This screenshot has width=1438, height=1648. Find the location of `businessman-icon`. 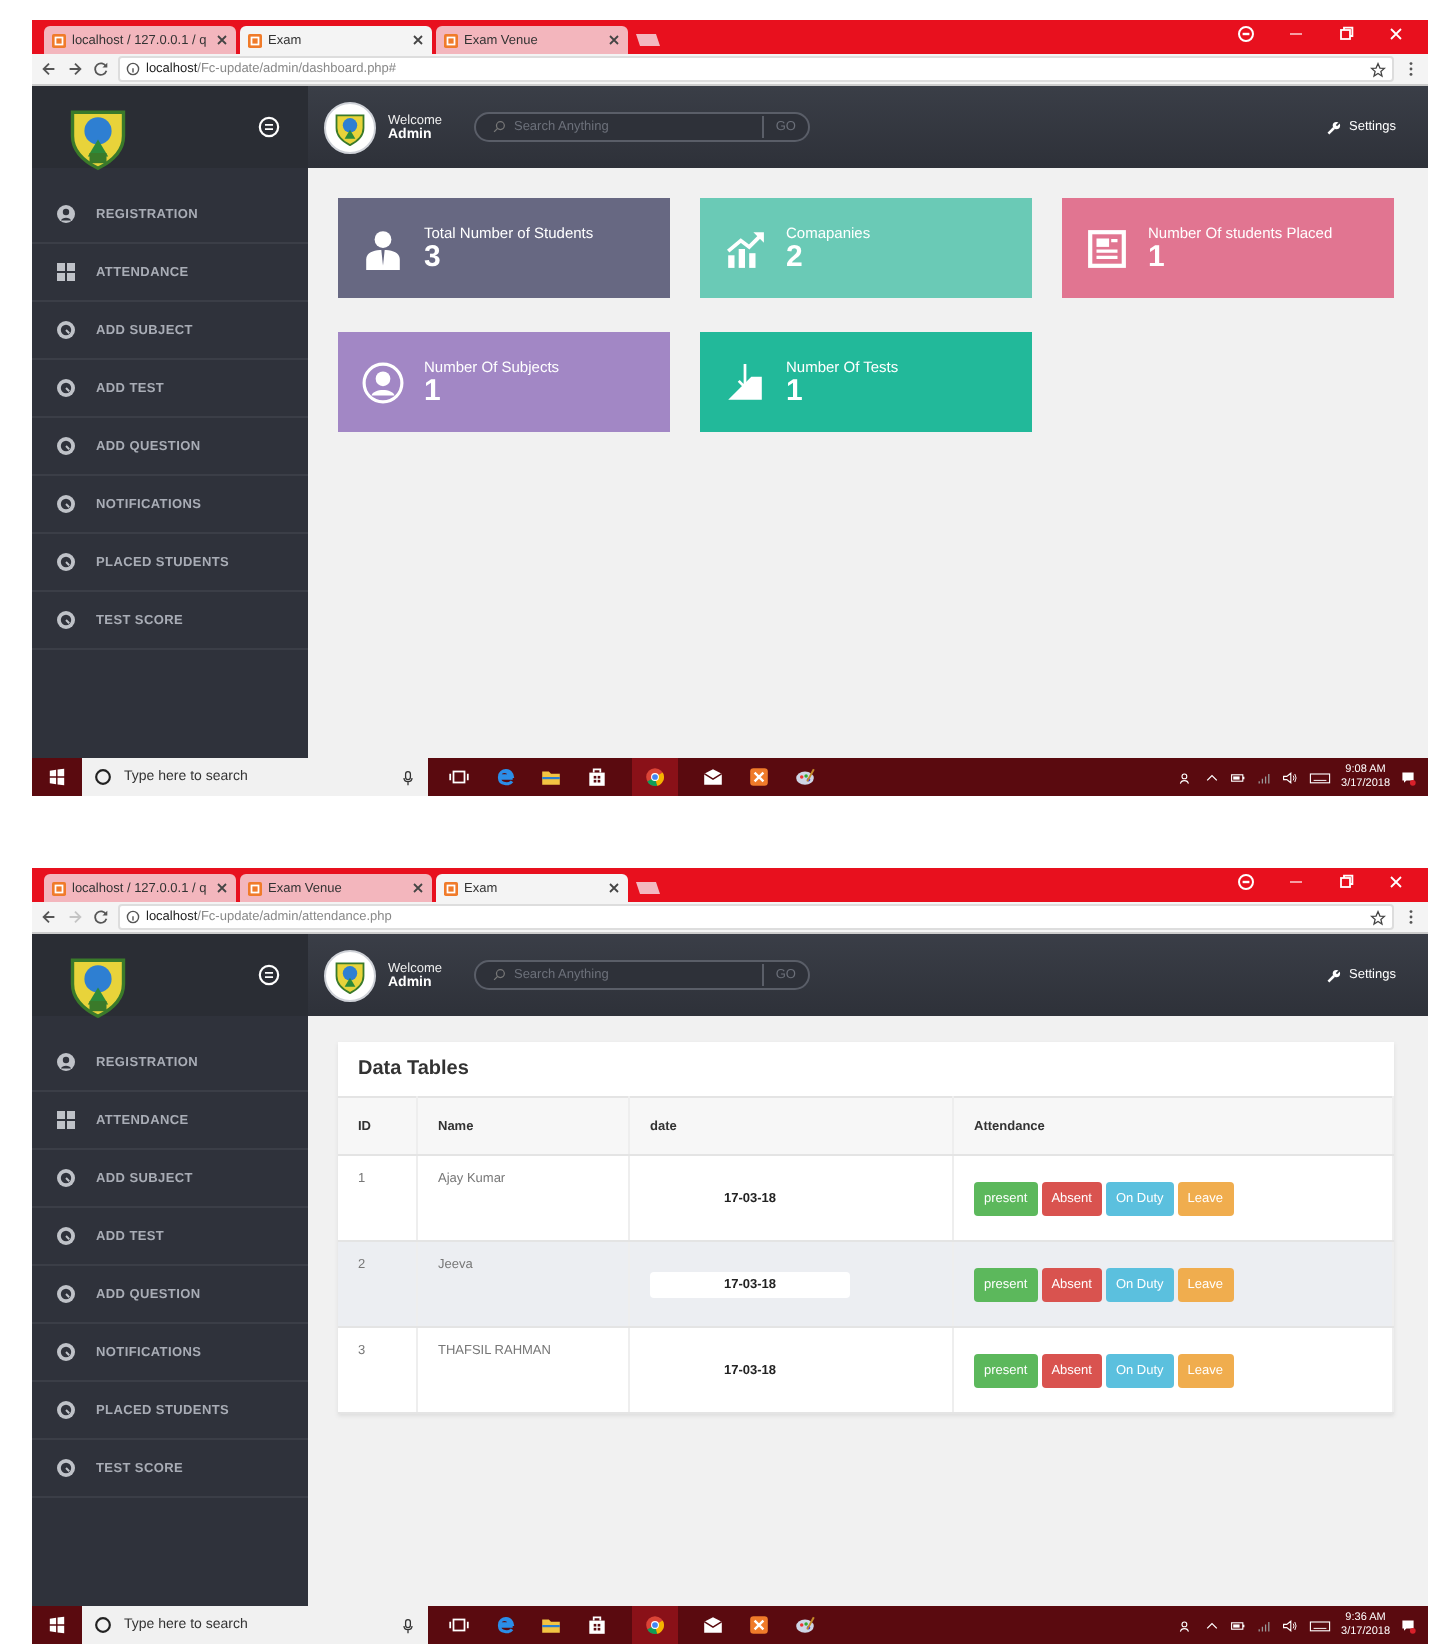

businessman-icon is located at coordinates (383, 248).